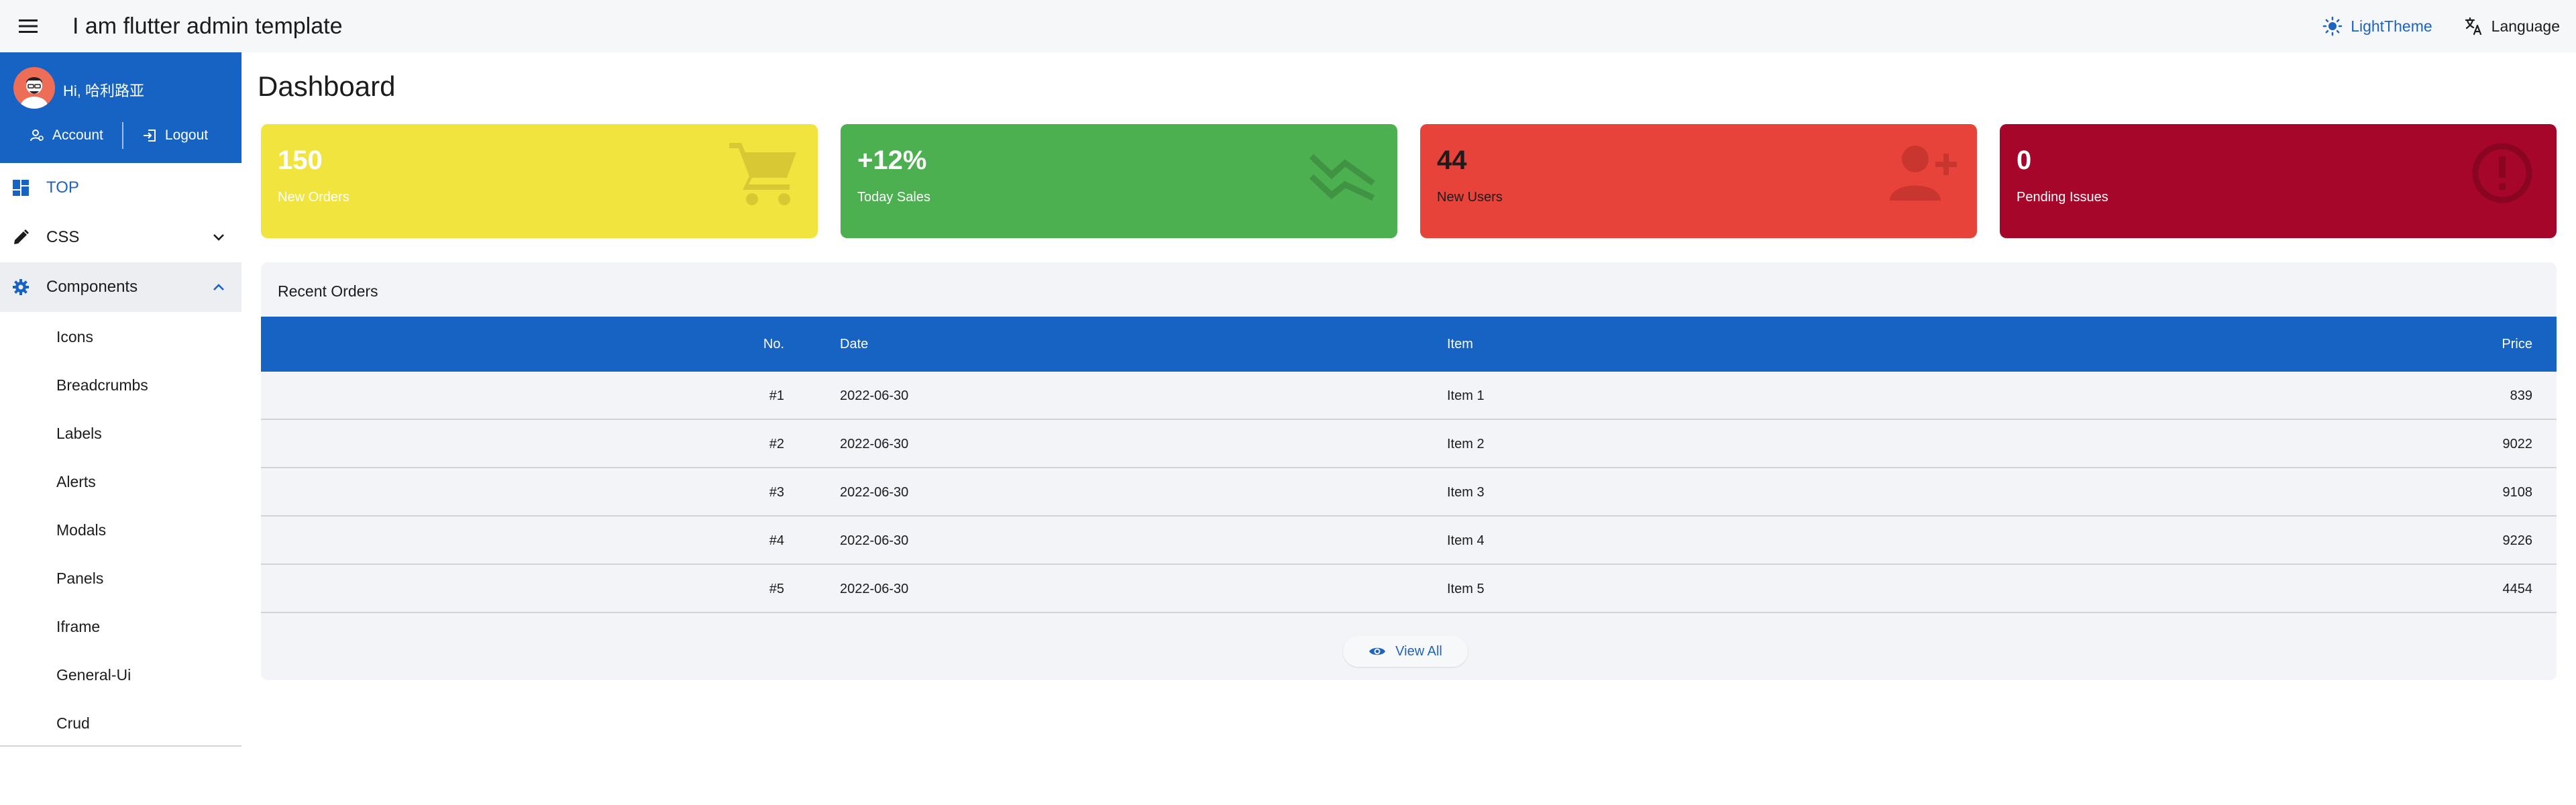 The height and width of the screenshot is (805, 2576). I want to click on sidebar-subitem-general-ui: General-Ui, so click(120, 675).